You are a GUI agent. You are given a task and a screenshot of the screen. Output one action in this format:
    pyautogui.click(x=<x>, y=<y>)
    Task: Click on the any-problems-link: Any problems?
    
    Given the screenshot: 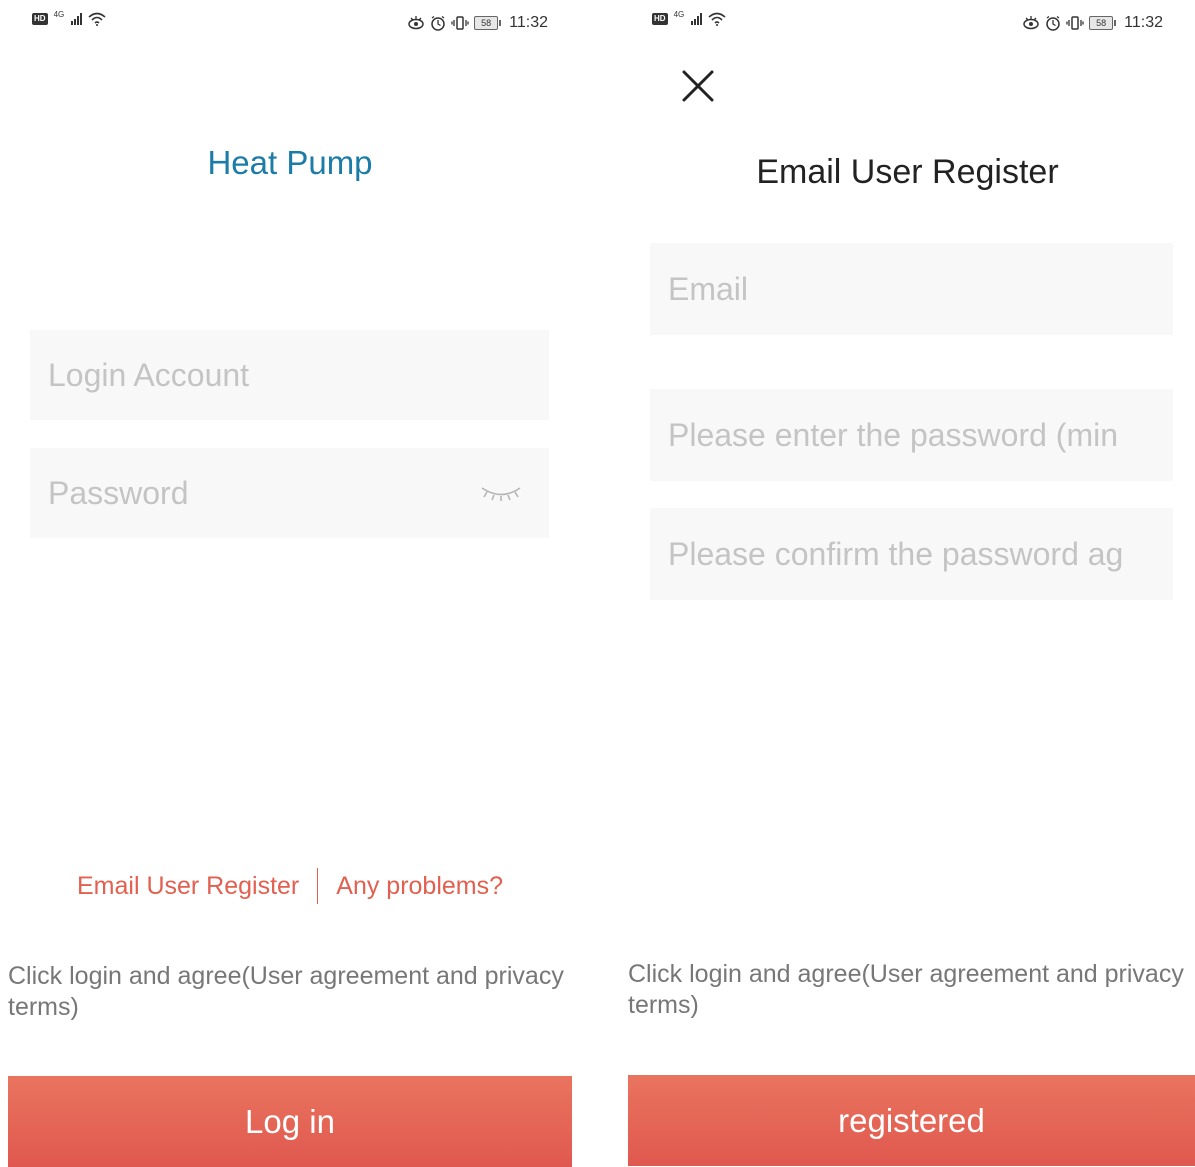 What is the action you would take?
    pyautogui.click(x=419, y=886)
    